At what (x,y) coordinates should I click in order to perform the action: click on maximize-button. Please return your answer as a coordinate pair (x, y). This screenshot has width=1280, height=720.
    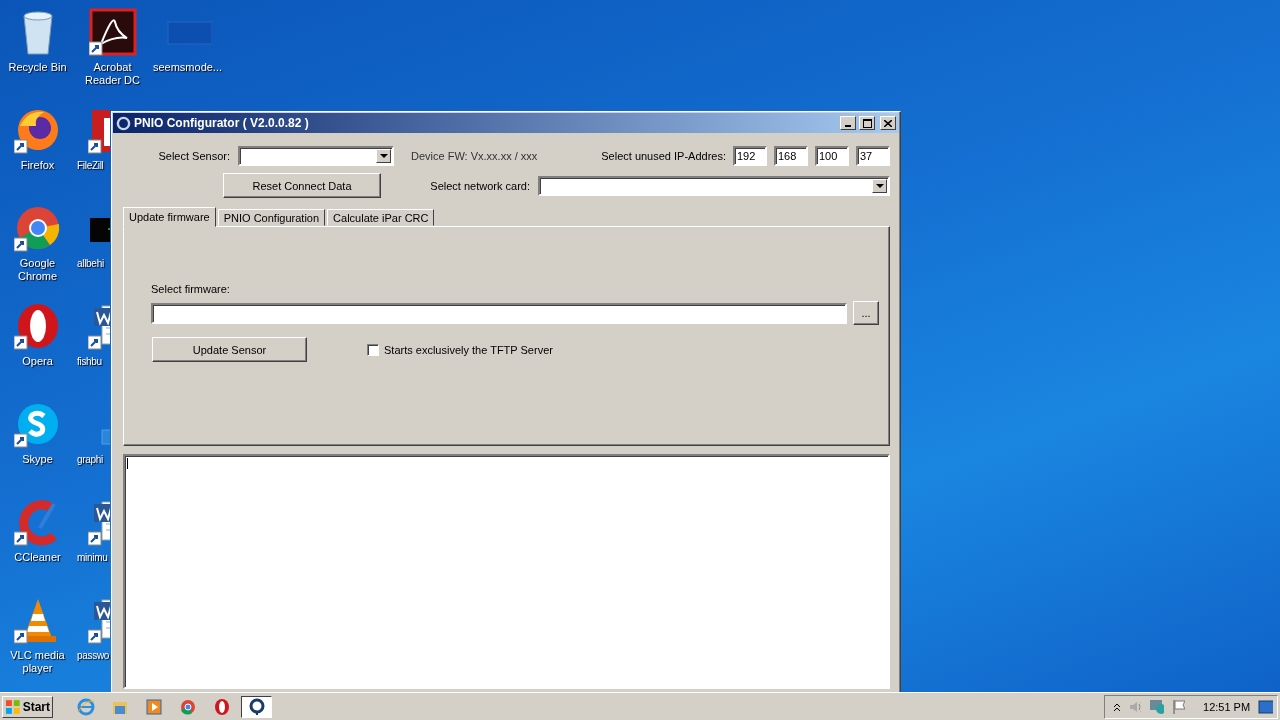
    Looking at the image, I should click on (867, 123).